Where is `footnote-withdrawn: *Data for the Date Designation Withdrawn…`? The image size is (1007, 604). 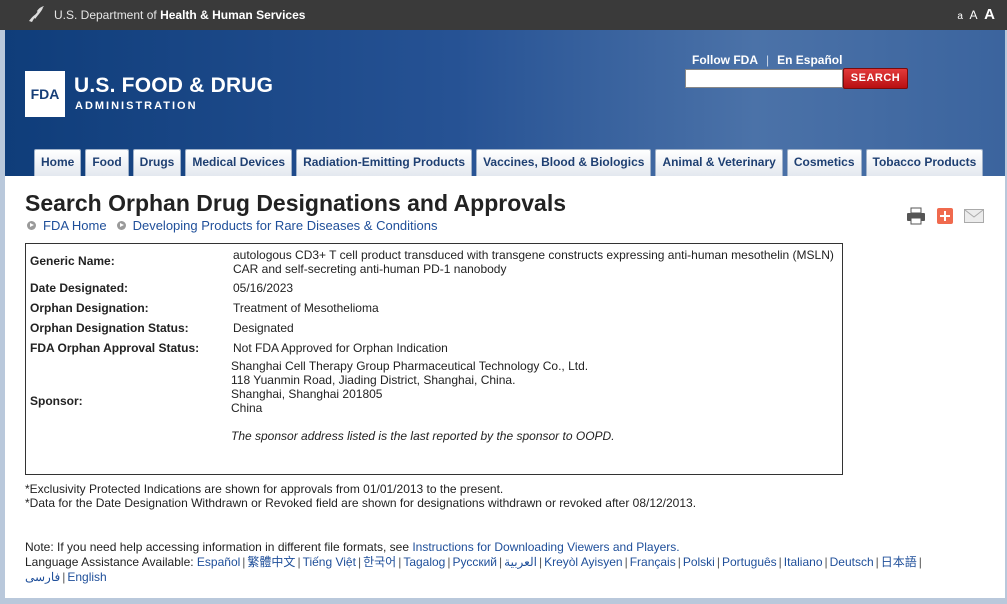 footnote-withdrawn: *Data for the Date Designation Withdrawn… is located at coordinates (361, 503).